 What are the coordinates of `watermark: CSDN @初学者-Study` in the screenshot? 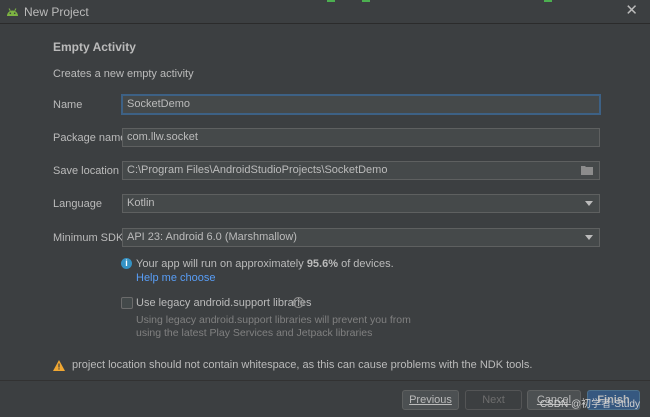 It's located at (589, 404).